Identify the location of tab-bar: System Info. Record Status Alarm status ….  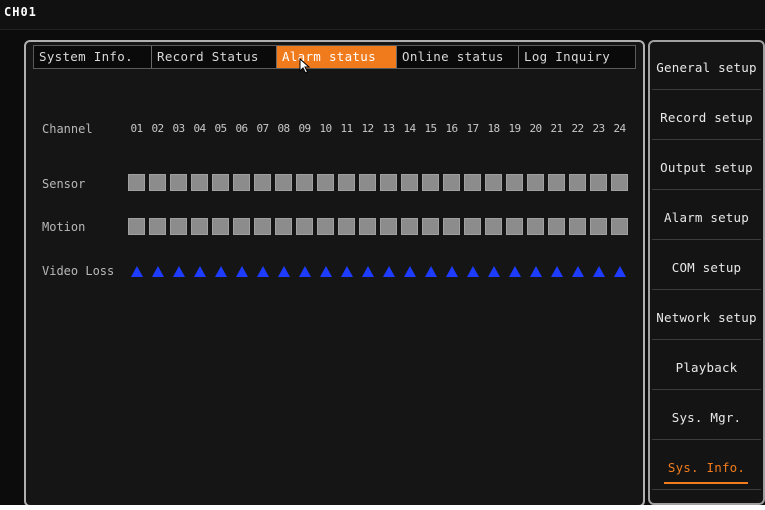
(334, 57).